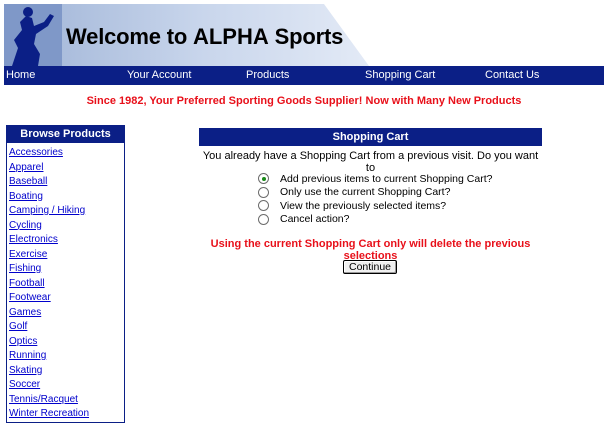 The width and height of the screenshot is (608, 424). I want to click on nav-home: Home, so click(20, 75).